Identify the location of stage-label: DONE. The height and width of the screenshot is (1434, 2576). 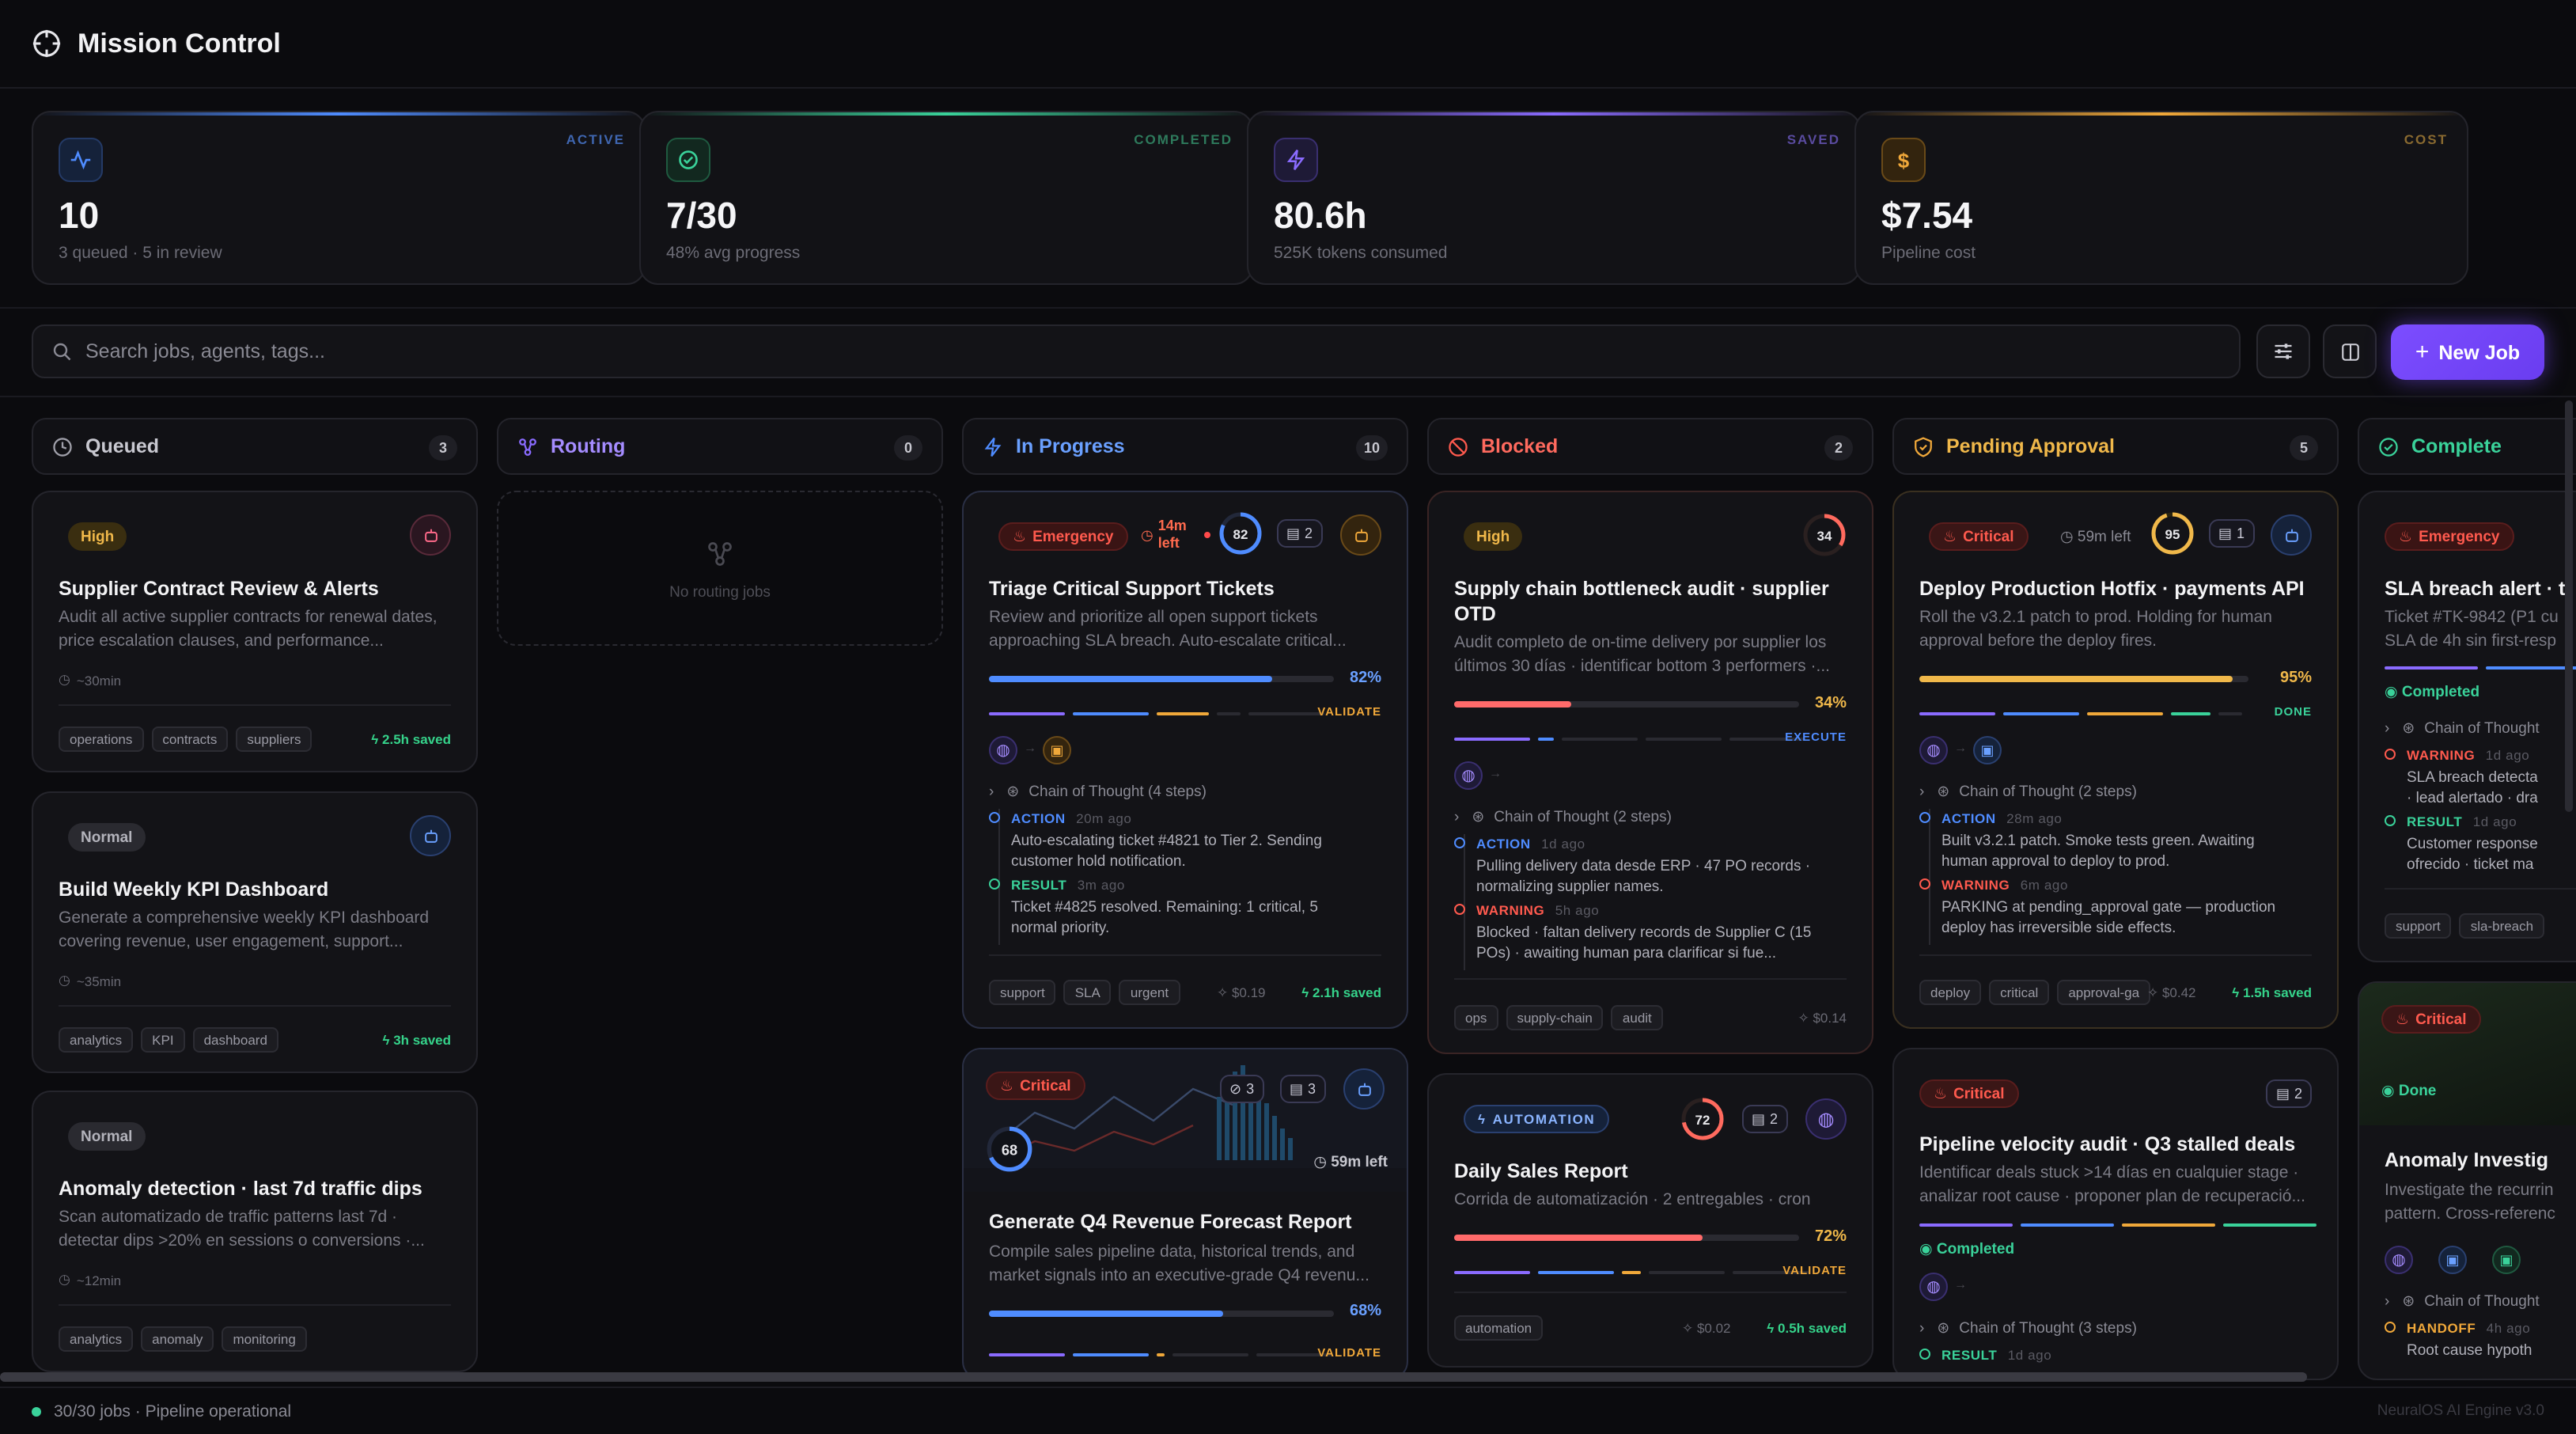
(2293, 712).